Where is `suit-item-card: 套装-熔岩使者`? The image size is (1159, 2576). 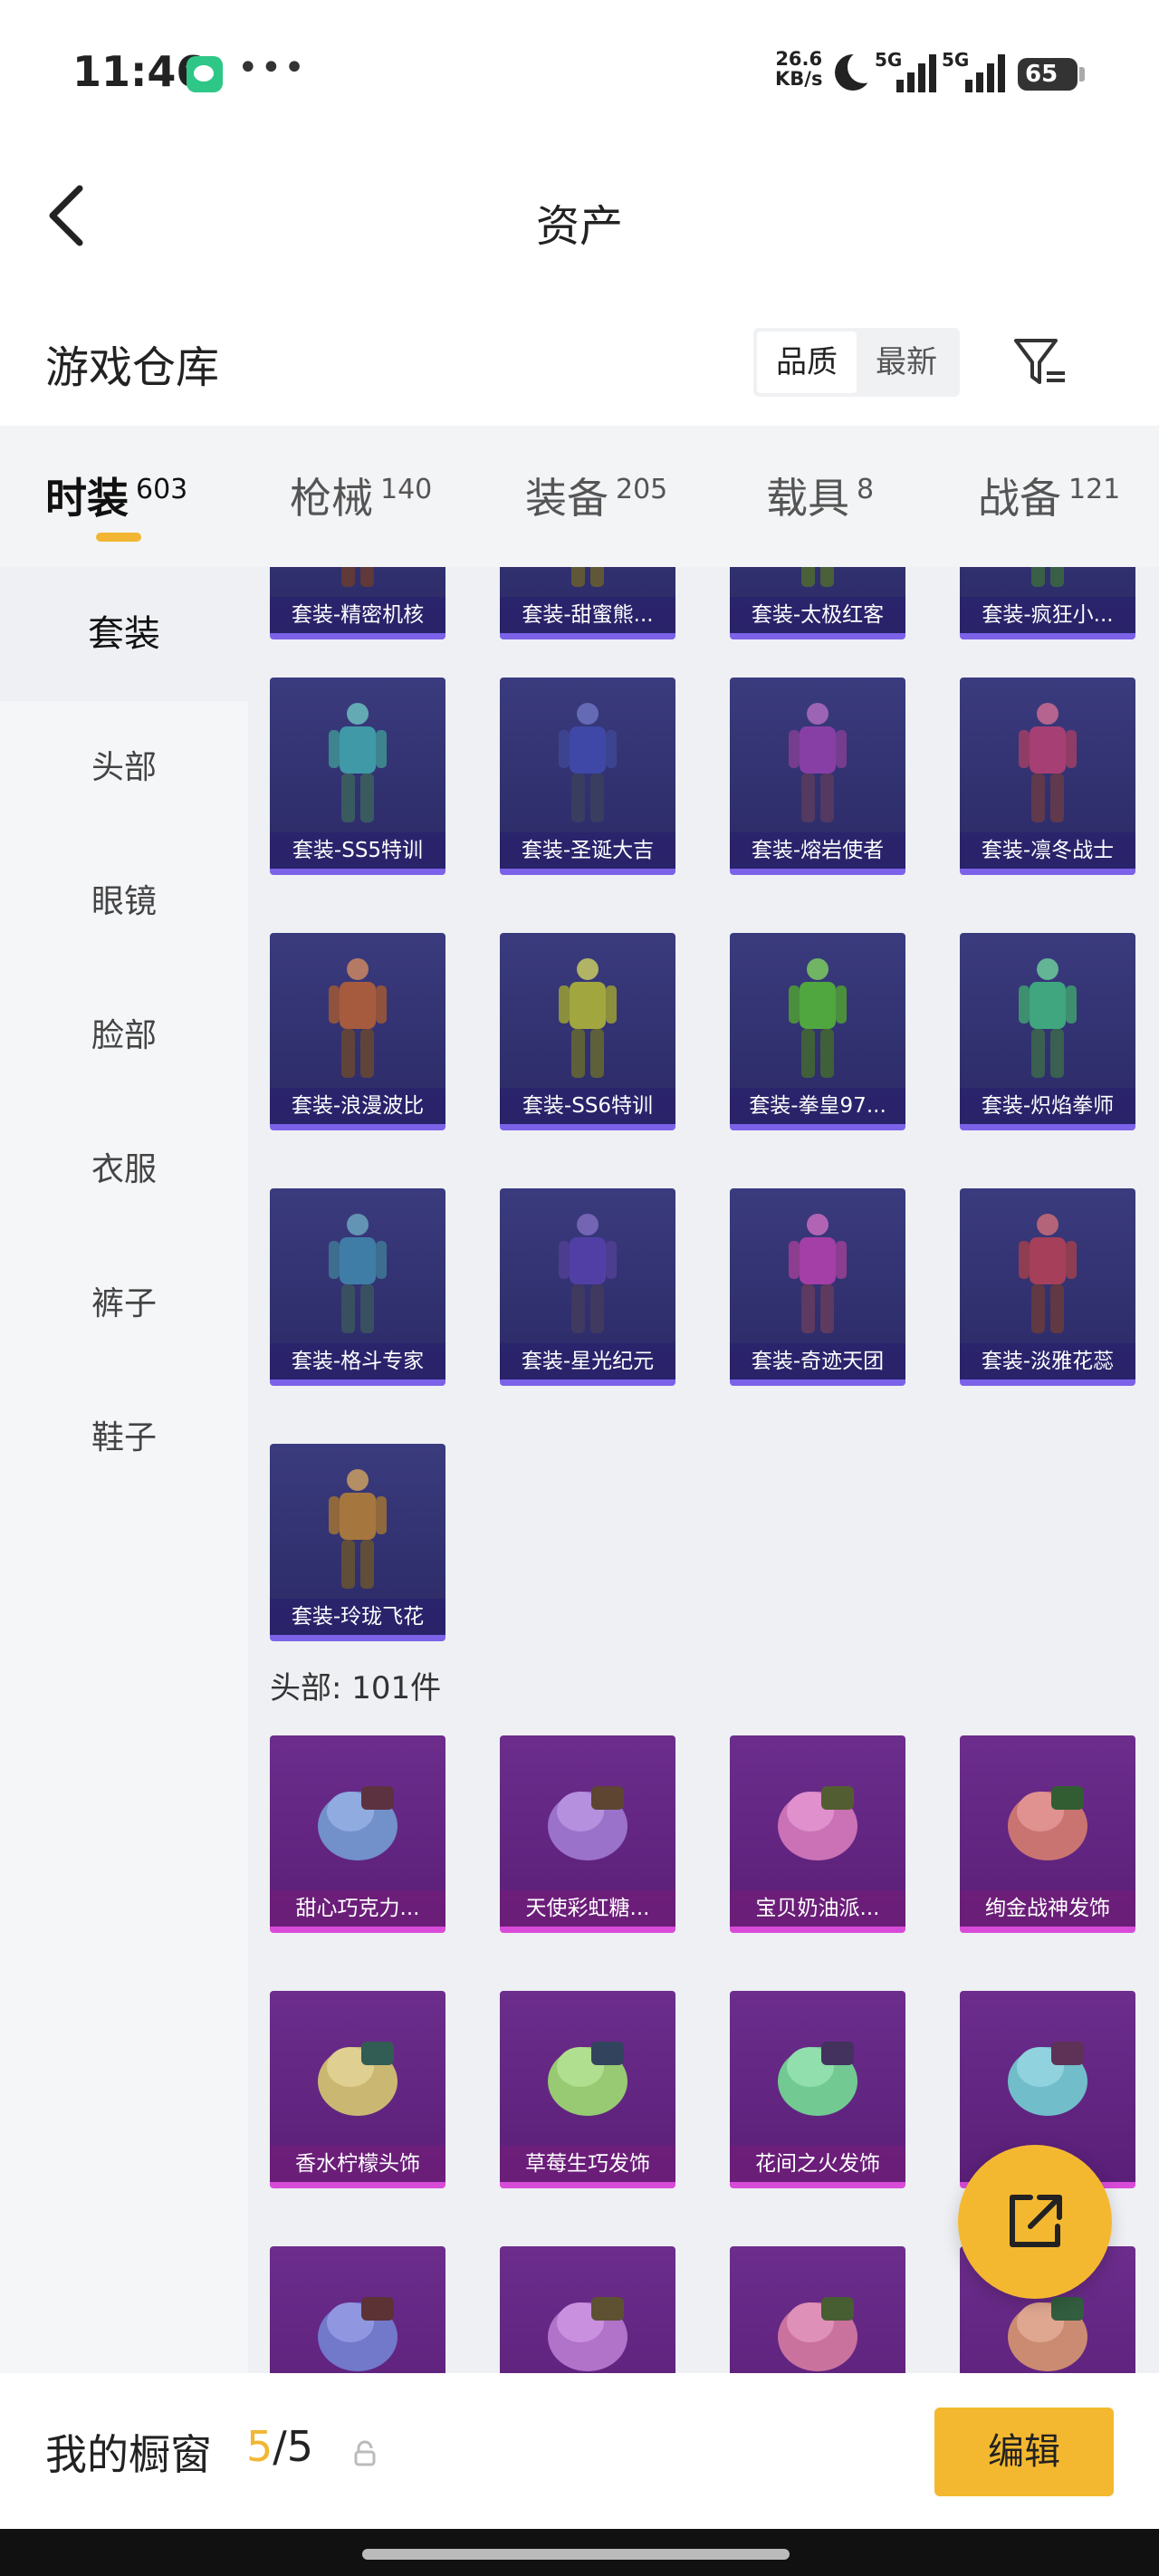
suit-item-card: 套装-熔岩使者 is located at coordinates (817, 776).